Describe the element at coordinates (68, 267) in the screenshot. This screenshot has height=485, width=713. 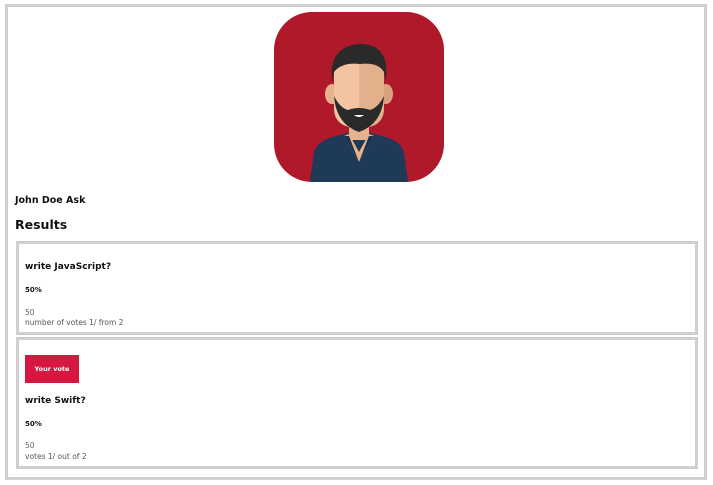
I see `option-question: write JavaScript?` at that location.